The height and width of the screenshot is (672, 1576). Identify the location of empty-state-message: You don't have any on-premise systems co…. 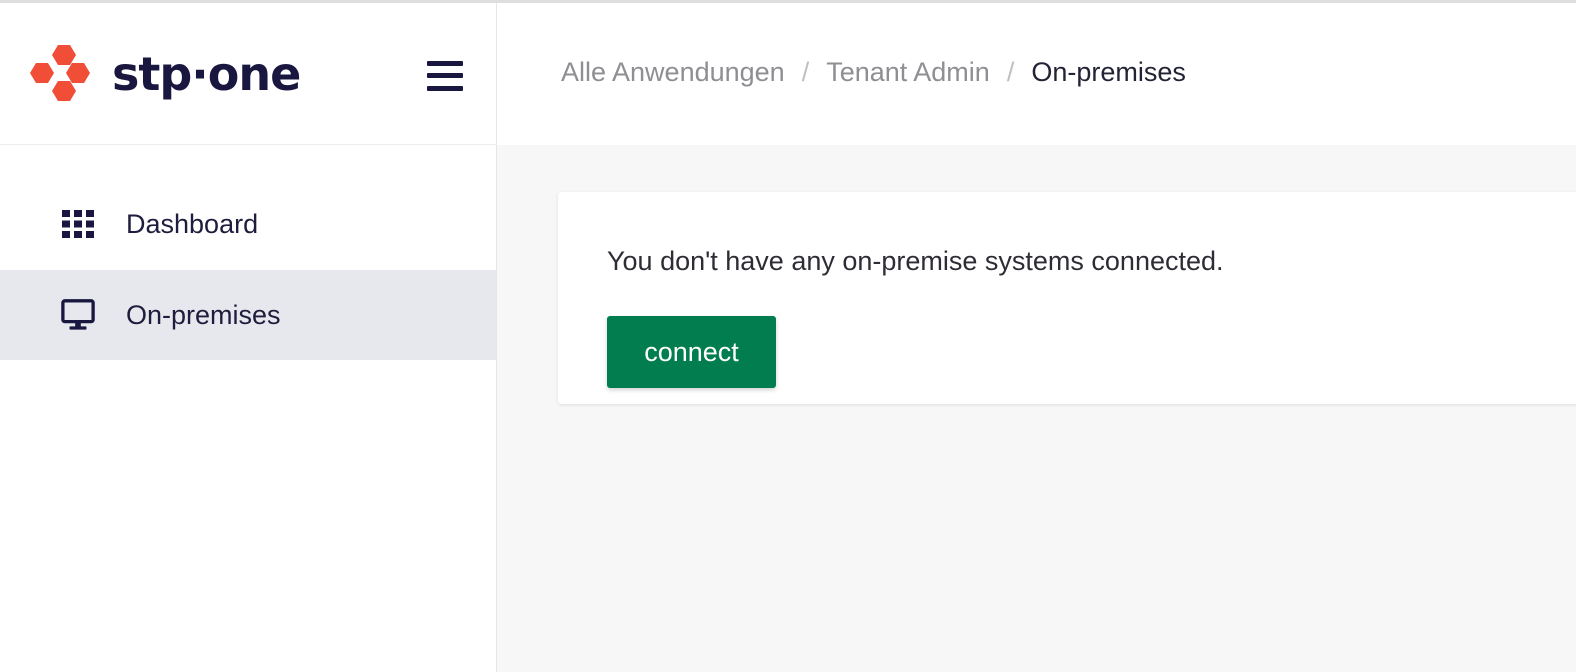
(915, 261).